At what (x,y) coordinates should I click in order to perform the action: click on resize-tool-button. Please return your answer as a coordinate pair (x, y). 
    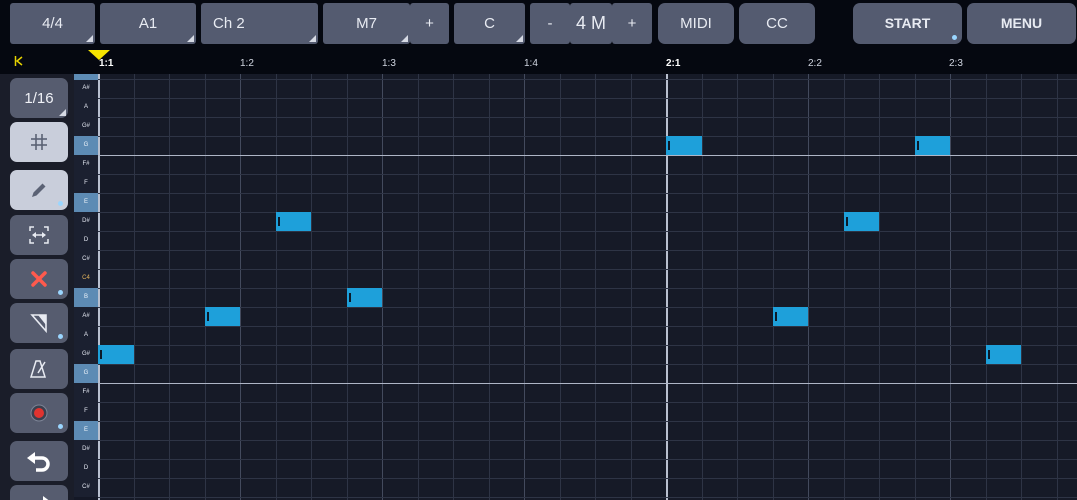
    Looking at the image, I should click on (39, 235).